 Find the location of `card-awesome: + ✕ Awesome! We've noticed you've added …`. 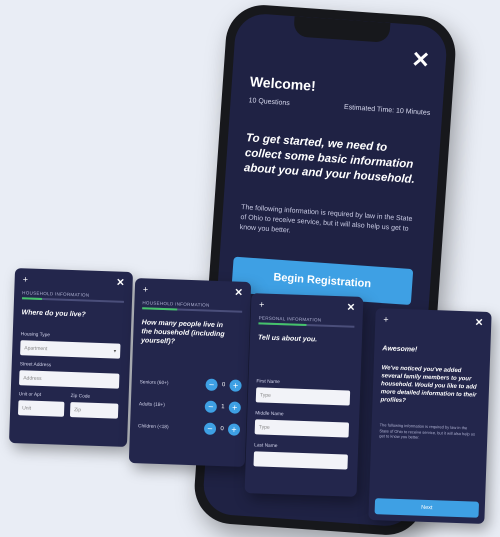

card-awesome: + ✕ Awesome! We've noticed you've added … is located at coordinates (430, 416).